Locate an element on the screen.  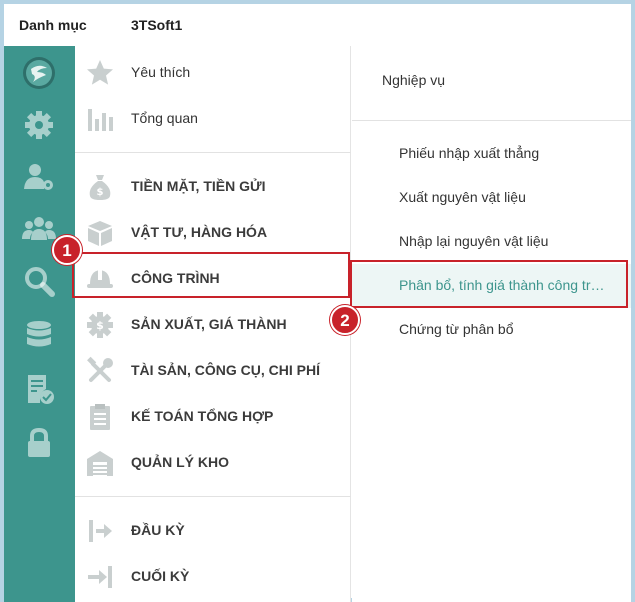
menu-item-cash: $ TIỀN MẶT, TIỀN GỬI is located at coordinates (213, 187).